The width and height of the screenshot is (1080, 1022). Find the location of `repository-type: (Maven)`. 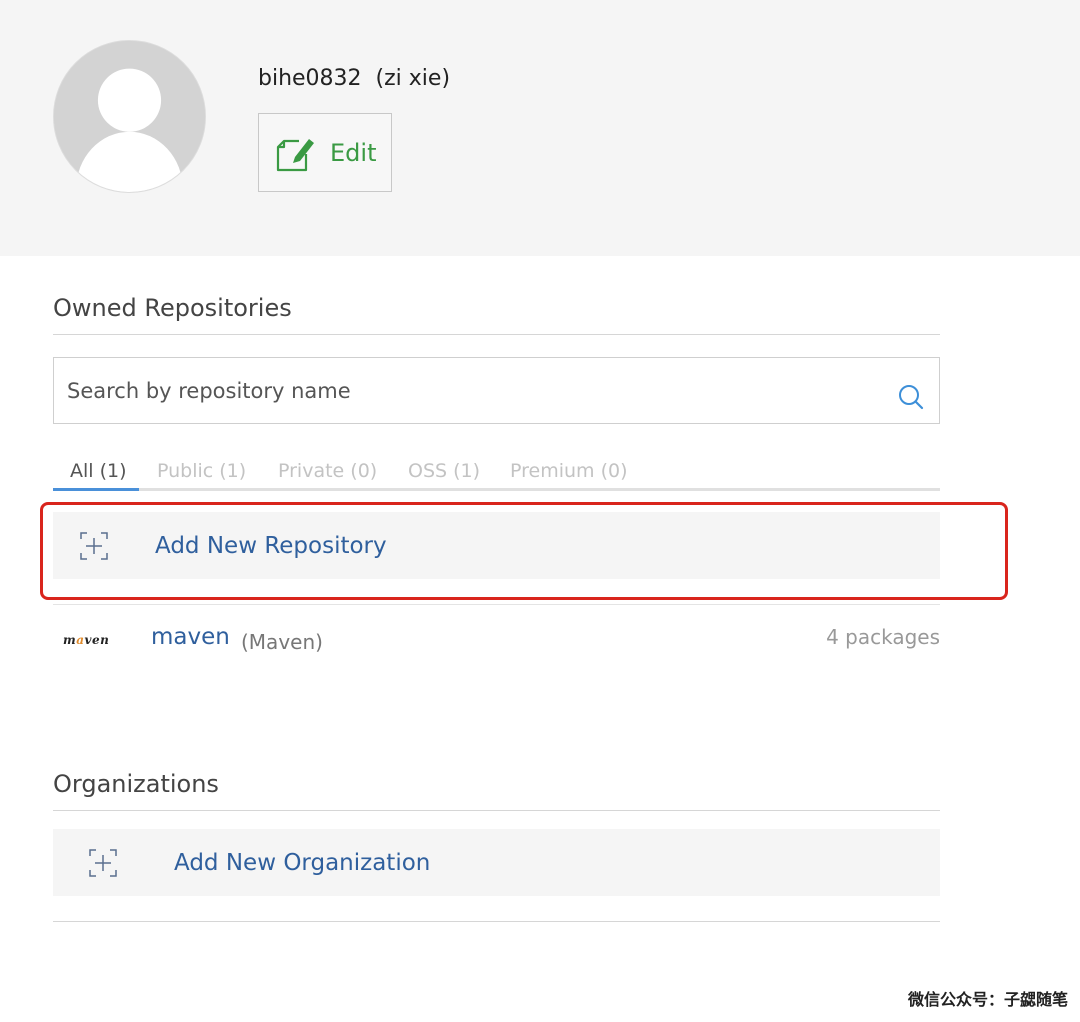

repository-type: (Maven) is located at coordinates (282, 642).